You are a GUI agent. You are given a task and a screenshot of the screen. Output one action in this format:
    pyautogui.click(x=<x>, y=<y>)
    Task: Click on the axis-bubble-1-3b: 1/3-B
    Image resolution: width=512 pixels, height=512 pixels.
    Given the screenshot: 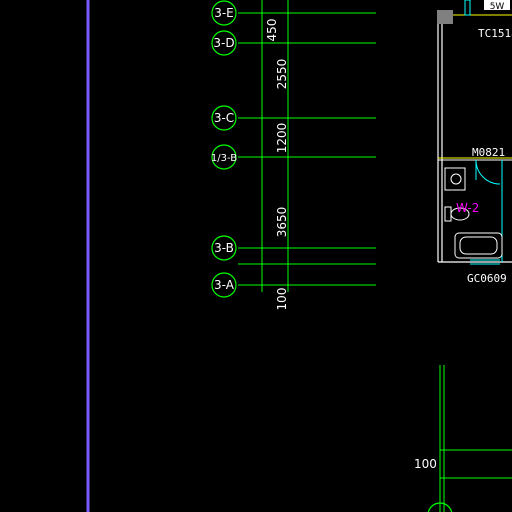 What is the action you would take?
    pyautogui.click(x=224, y=157)
    